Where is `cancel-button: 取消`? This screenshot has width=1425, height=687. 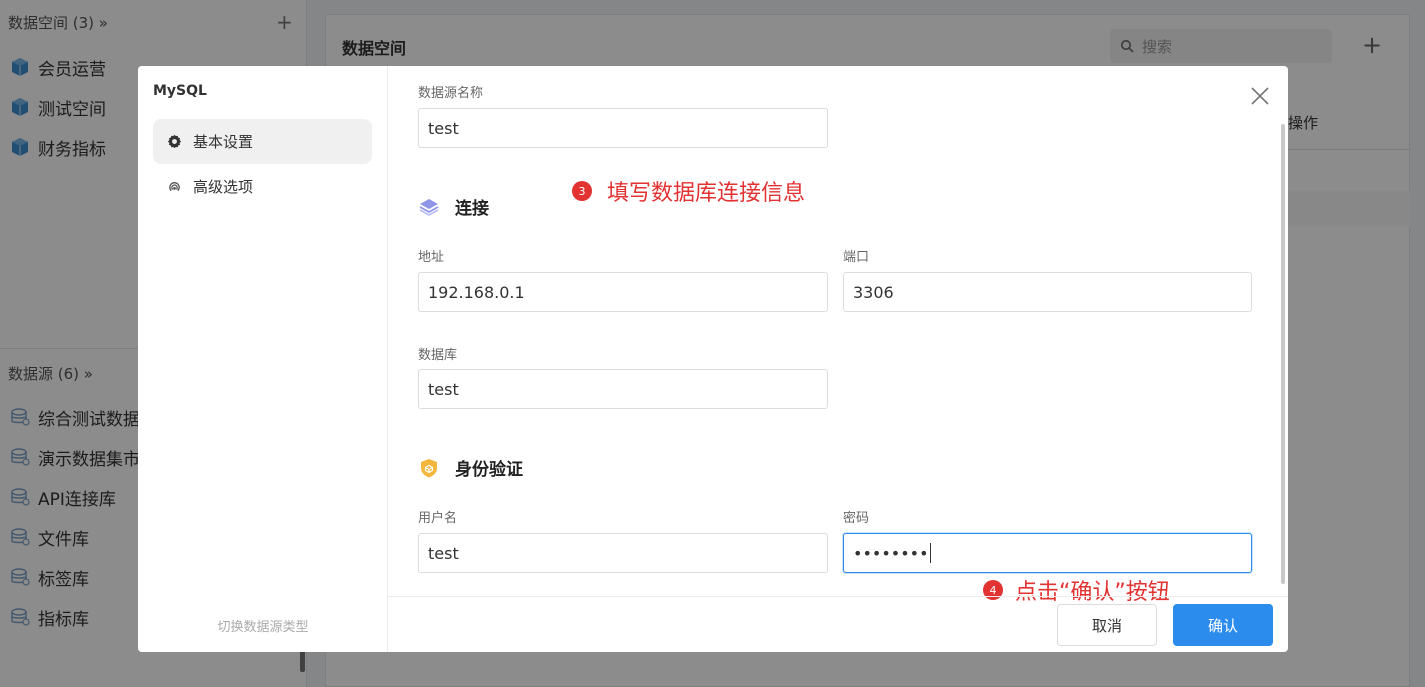 cancel-button: 取消 is located at coordinates (1107, 625).